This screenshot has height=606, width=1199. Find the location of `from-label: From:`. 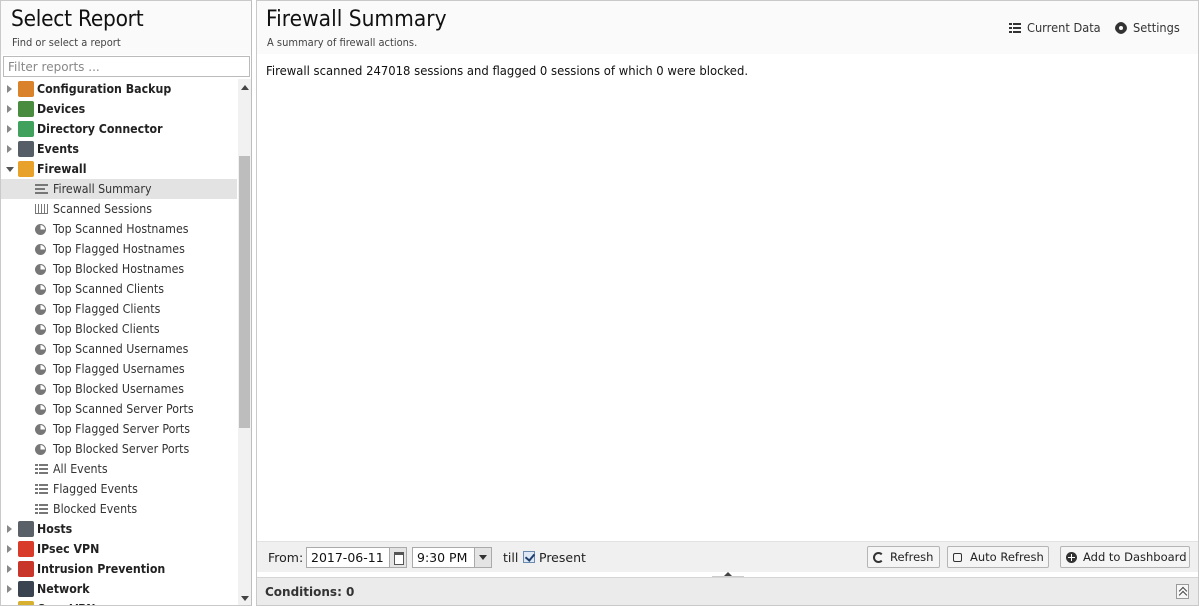

from-label: From: is located at coordinates (286, 557).